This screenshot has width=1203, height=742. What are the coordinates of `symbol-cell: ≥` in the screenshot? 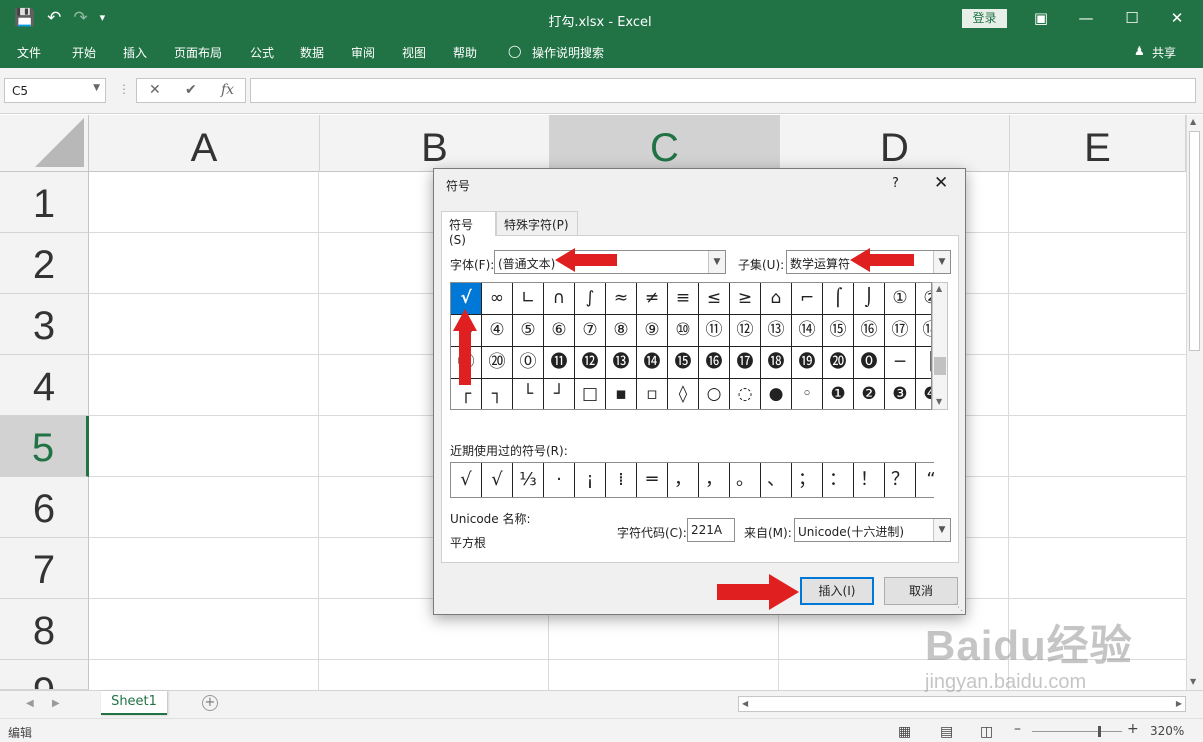 It's located at (745, 298).